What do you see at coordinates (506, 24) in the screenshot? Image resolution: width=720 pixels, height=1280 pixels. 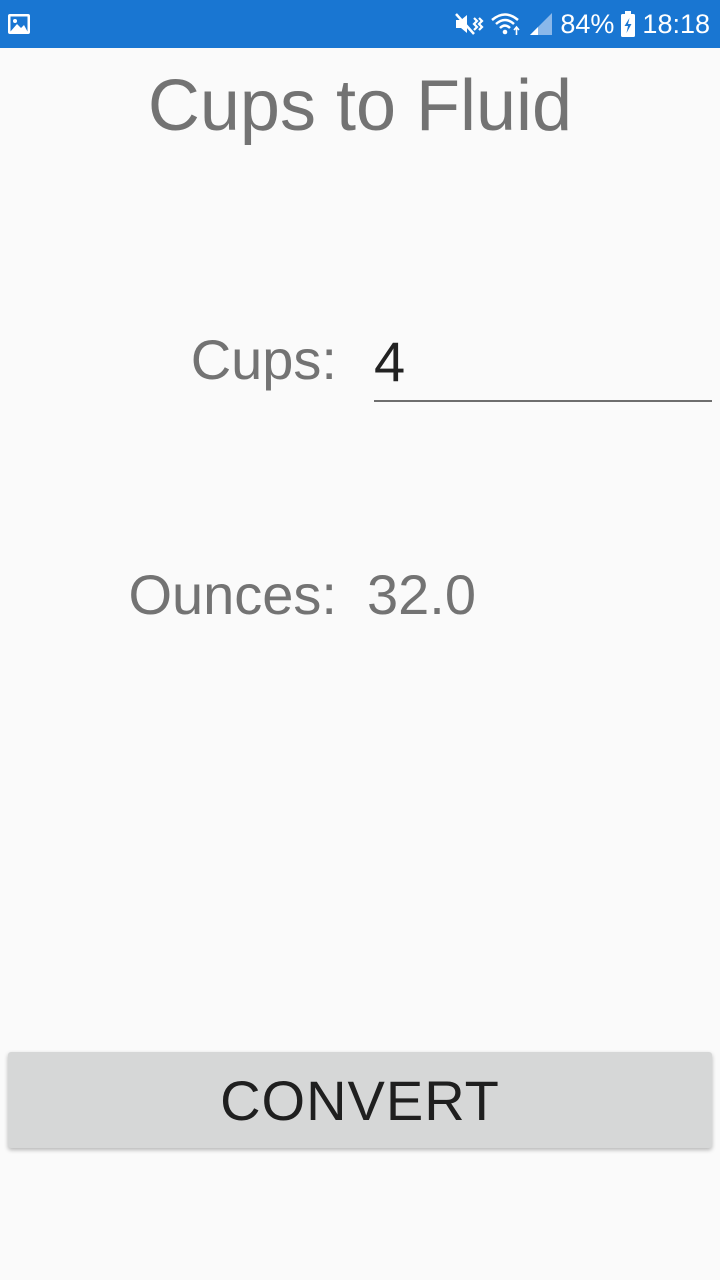 I see `wifi-icon` at bounding box center [506, 24].